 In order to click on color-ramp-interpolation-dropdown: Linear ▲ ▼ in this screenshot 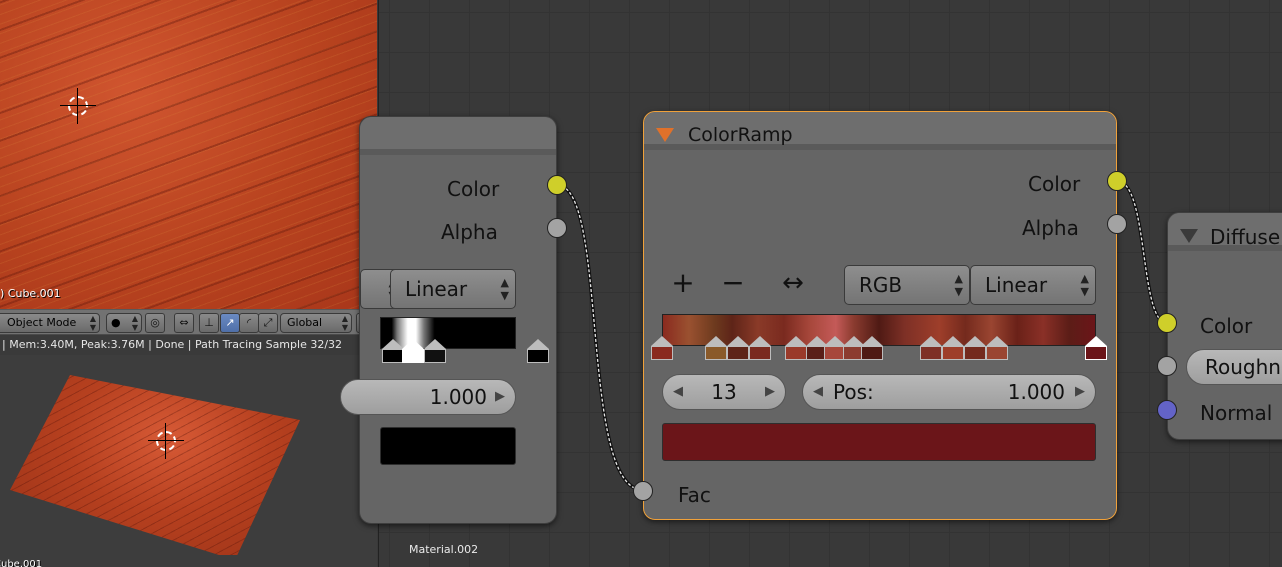, I will do `click(1033, 285)`.